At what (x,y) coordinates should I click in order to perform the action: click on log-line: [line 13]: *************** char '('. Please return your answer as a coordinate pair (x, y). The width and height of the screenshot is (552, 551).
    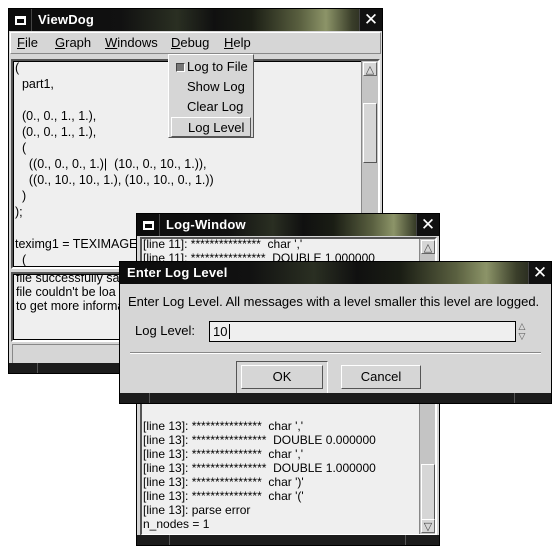
    Looking at the image, I should click on (223, 496).